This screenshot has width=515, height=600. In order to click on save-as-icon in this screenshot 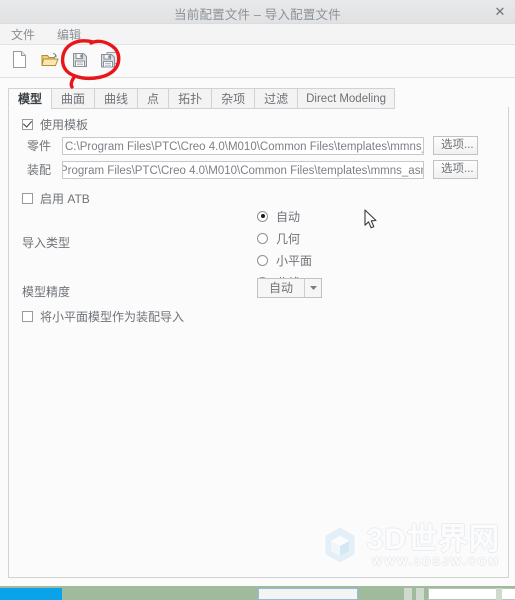, I will do `click(109, 61)`.